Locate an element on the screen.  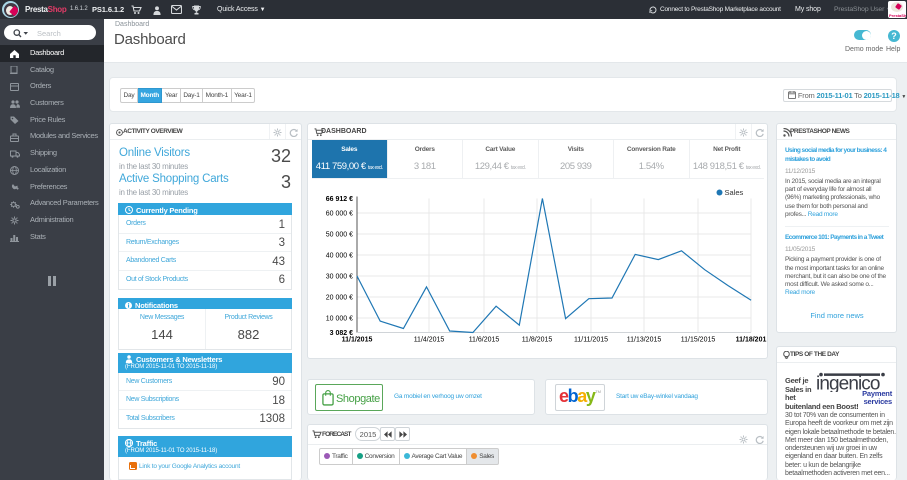
svg-text: 11/13/2015 is located at coordinates (644, 340).